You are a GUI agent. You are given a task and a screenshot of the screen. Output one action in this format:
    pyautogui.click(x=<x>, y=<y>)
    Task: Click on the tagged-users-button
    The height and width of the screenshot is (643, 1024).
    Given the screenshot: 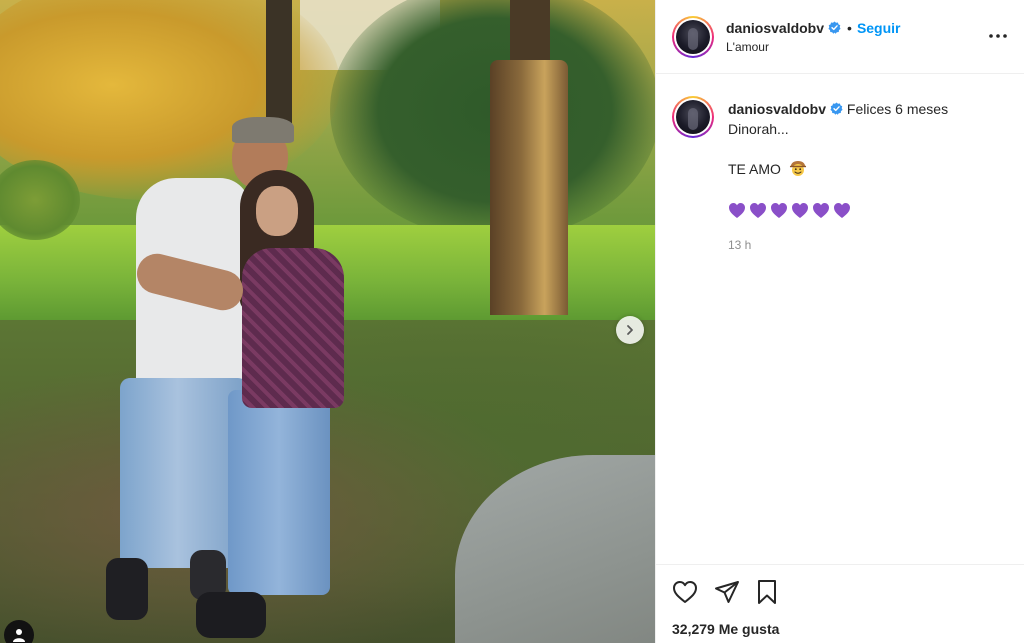 What is the action you would take?
    pyautogui.click(x=19, y=631)
    